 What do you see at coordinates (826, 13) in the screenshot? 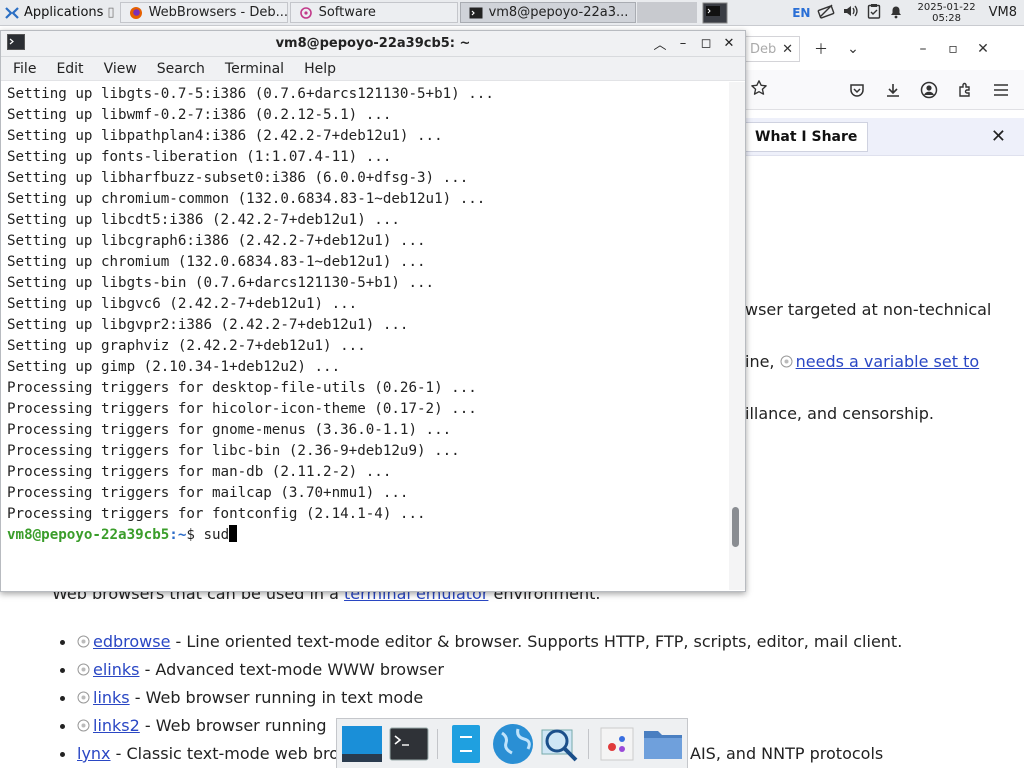
I see `network-icon` at bounding box center [826, 13].